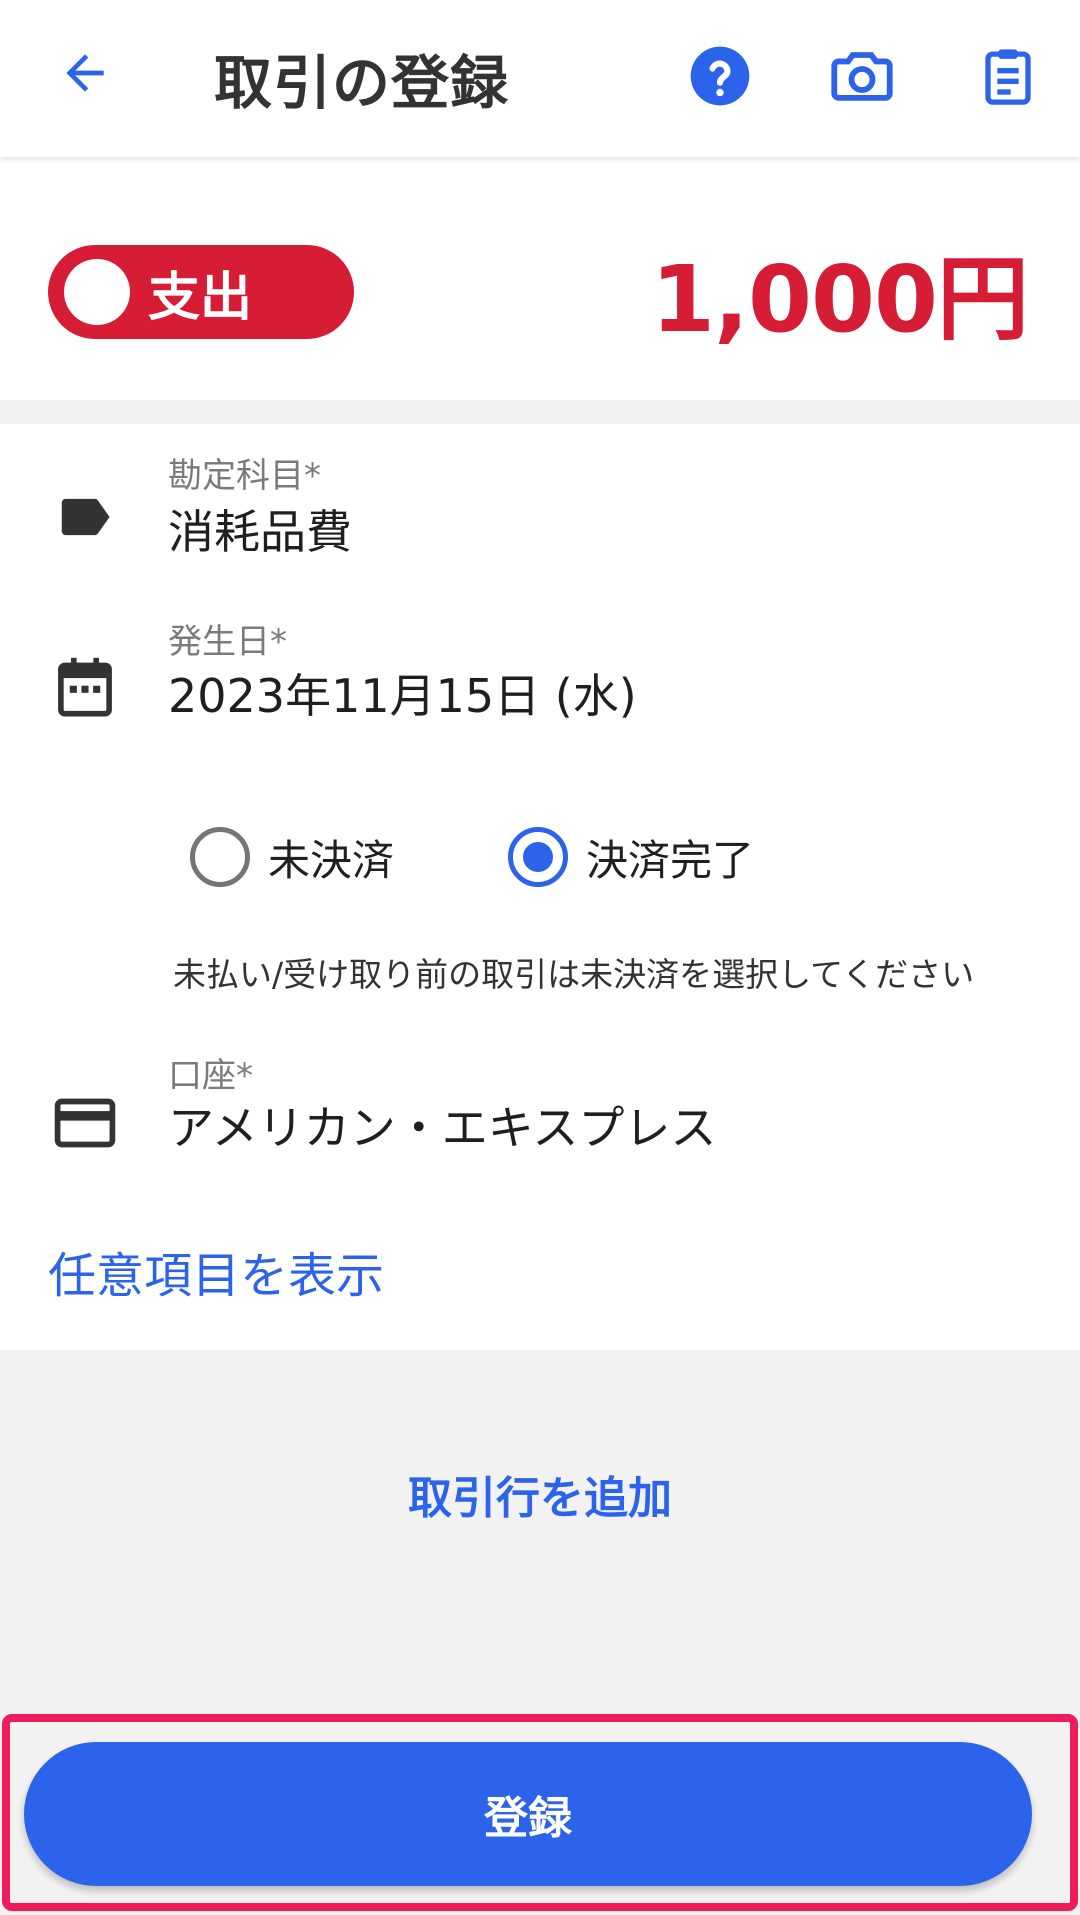  I want to click on account-title-field: 勘定科目* 消耗品費, so click(540, 506).